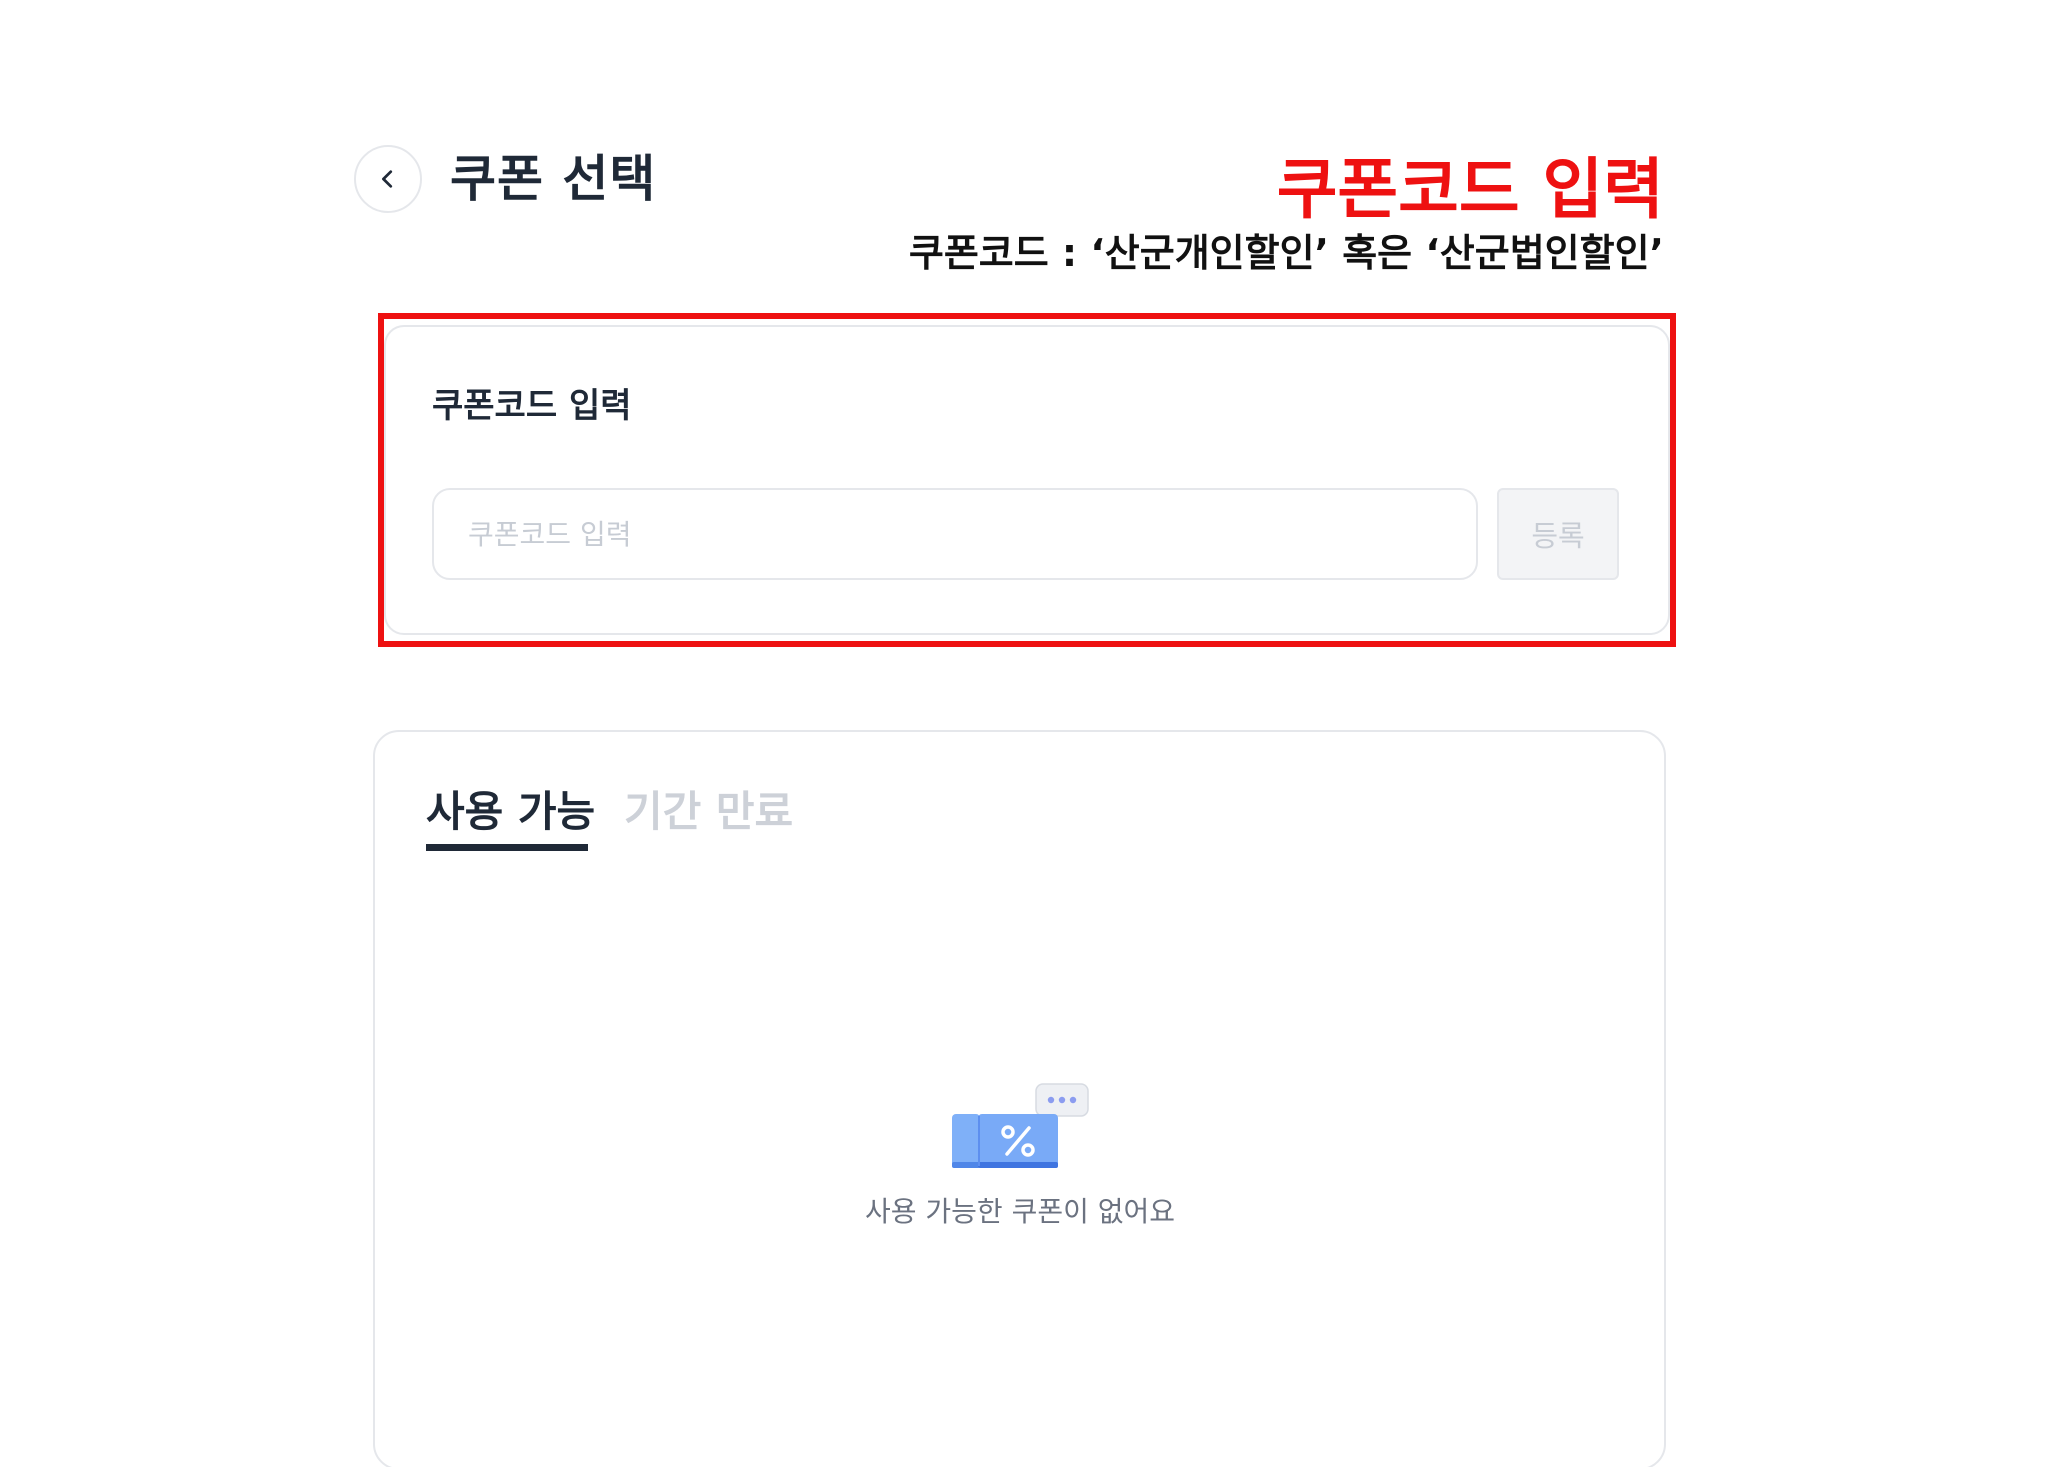 The width and height of the screenshot is (2048, 1467). I want to click on coupon-code-input, so click(955, 534).